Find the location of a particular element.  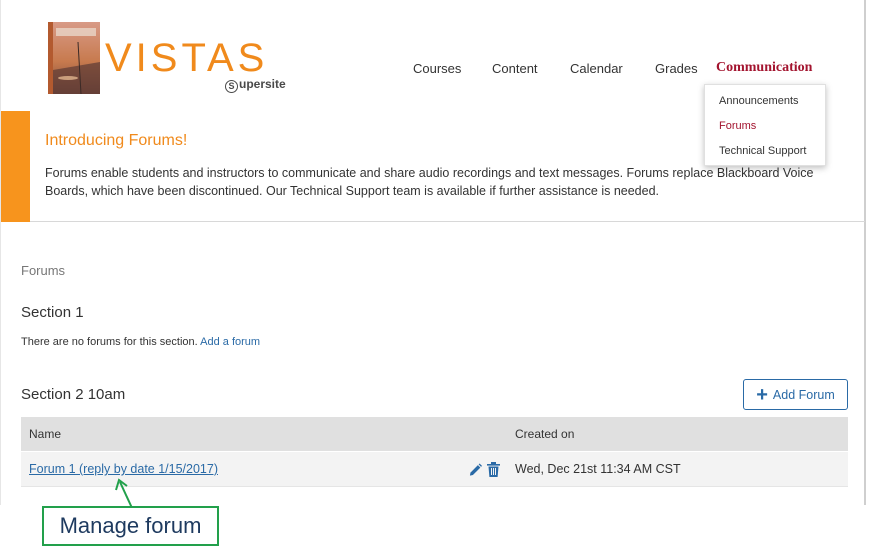

forum-created-date: Wed, Dec 21st 11:34 AM CST is located at coordinates (598, 469).